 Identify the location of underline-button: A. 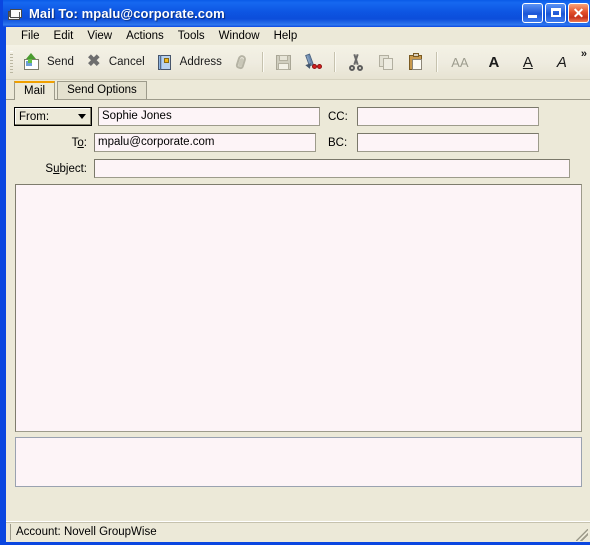
(528, 62).